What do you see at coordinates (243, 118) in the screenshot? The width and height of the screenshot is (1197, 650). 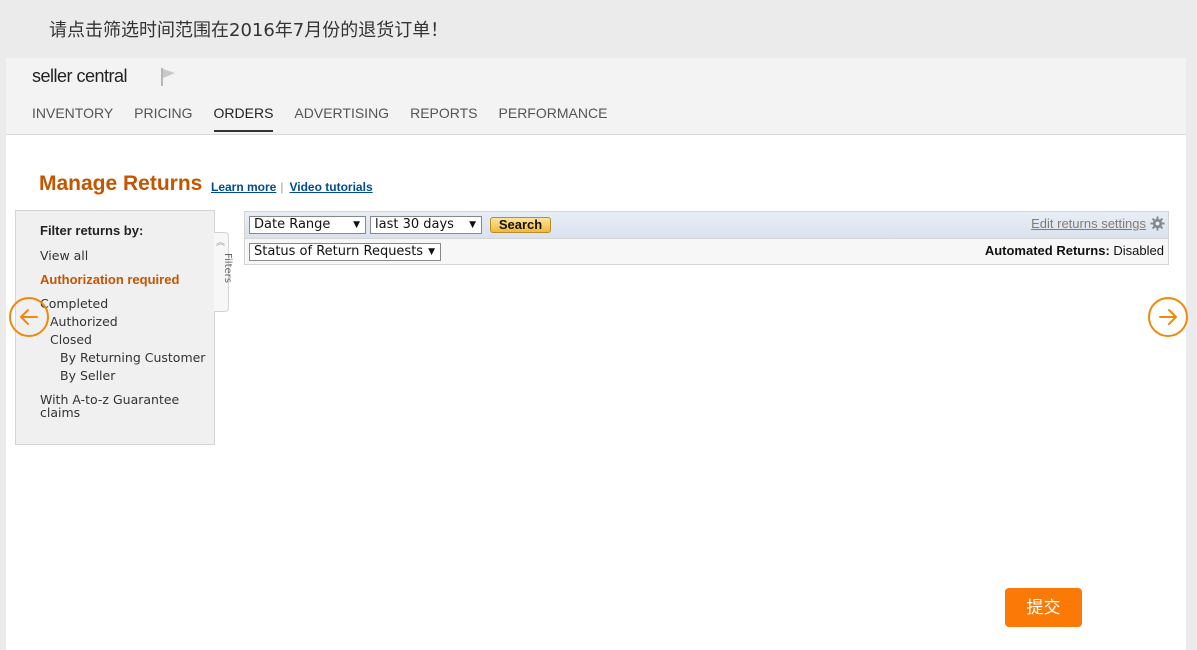 I see `nav-orders: ORDERS` at bounding box center [243, 118].